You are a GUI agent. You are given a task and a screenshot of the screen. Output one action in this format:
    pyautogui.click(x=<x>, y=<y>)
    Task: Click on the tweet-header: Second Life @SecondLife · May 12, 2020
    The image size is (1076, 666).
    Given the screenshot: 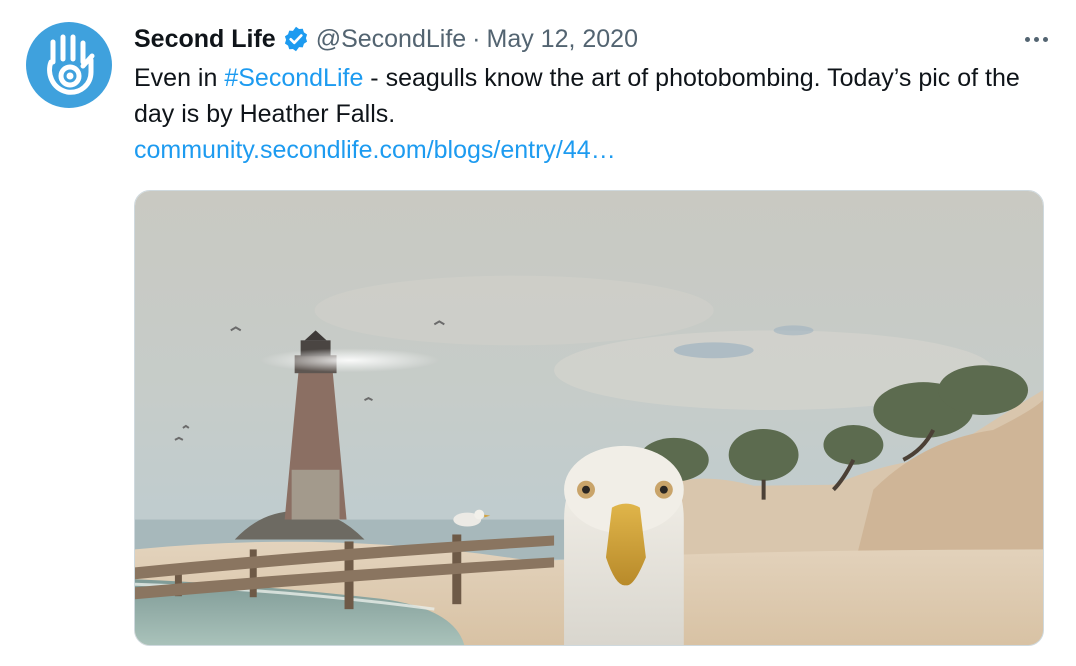 What is the action you would take?
    pyautogui.click(x=591, y=39)
    